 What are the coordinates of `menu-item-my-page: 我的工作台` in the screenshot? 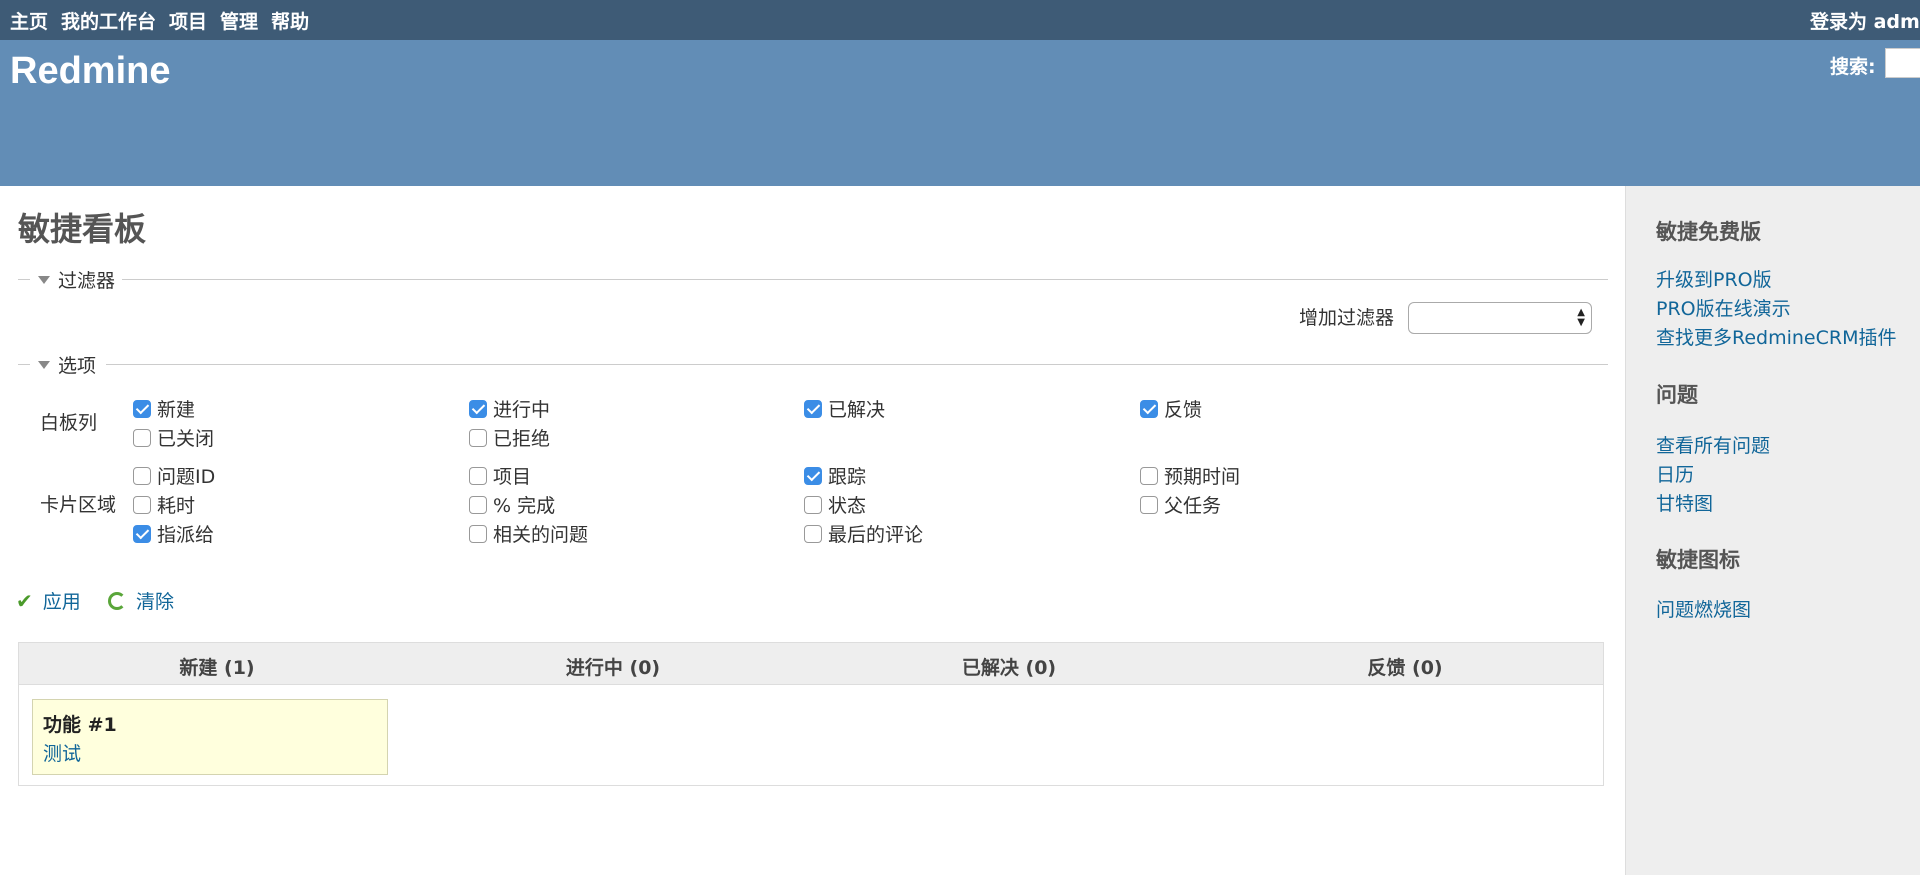 It's located at (108, 20).